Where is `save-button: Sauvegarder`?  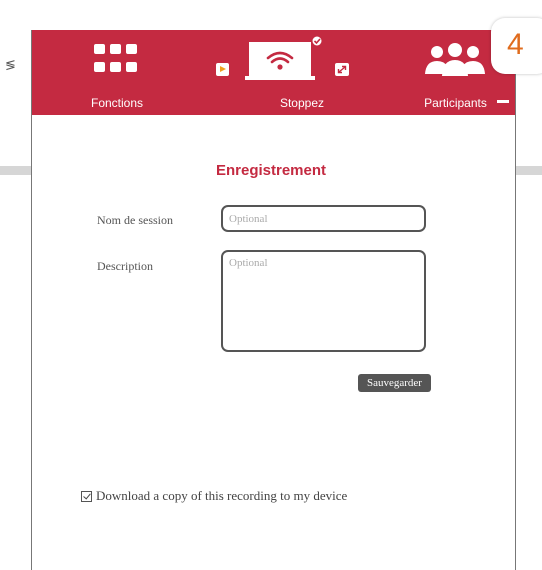
save-button: Sauvegarder is located at coordinates (394, 383).